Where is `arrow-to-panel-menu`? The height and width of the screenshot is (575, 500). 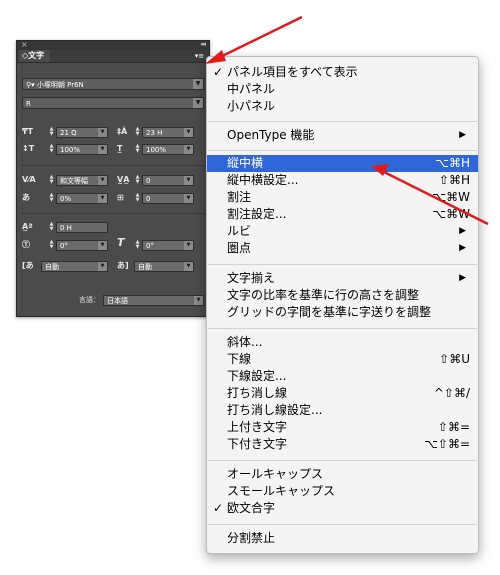 arrow-to-panel-menu is located at coordinates (254, 39).